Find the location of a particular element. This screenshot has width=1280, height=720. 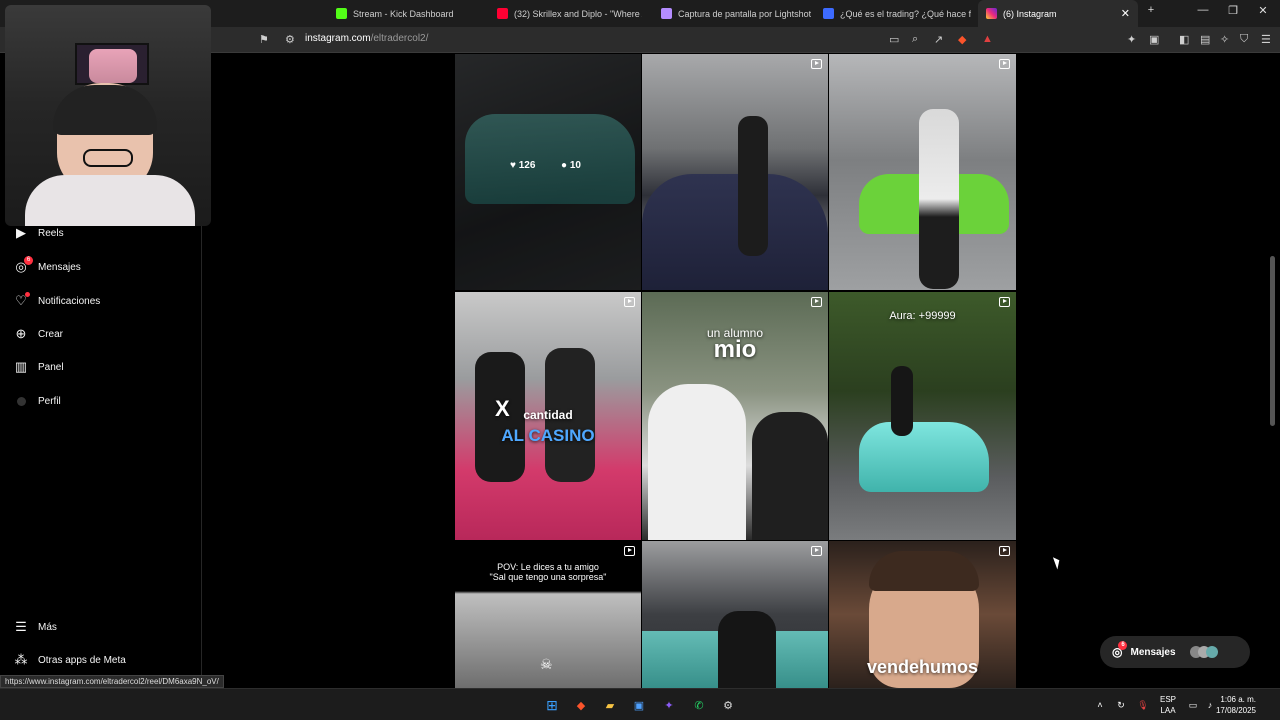

tab-lightshot-label: Captura de pantalla por Lightshot is located at coordinates (744, 13).